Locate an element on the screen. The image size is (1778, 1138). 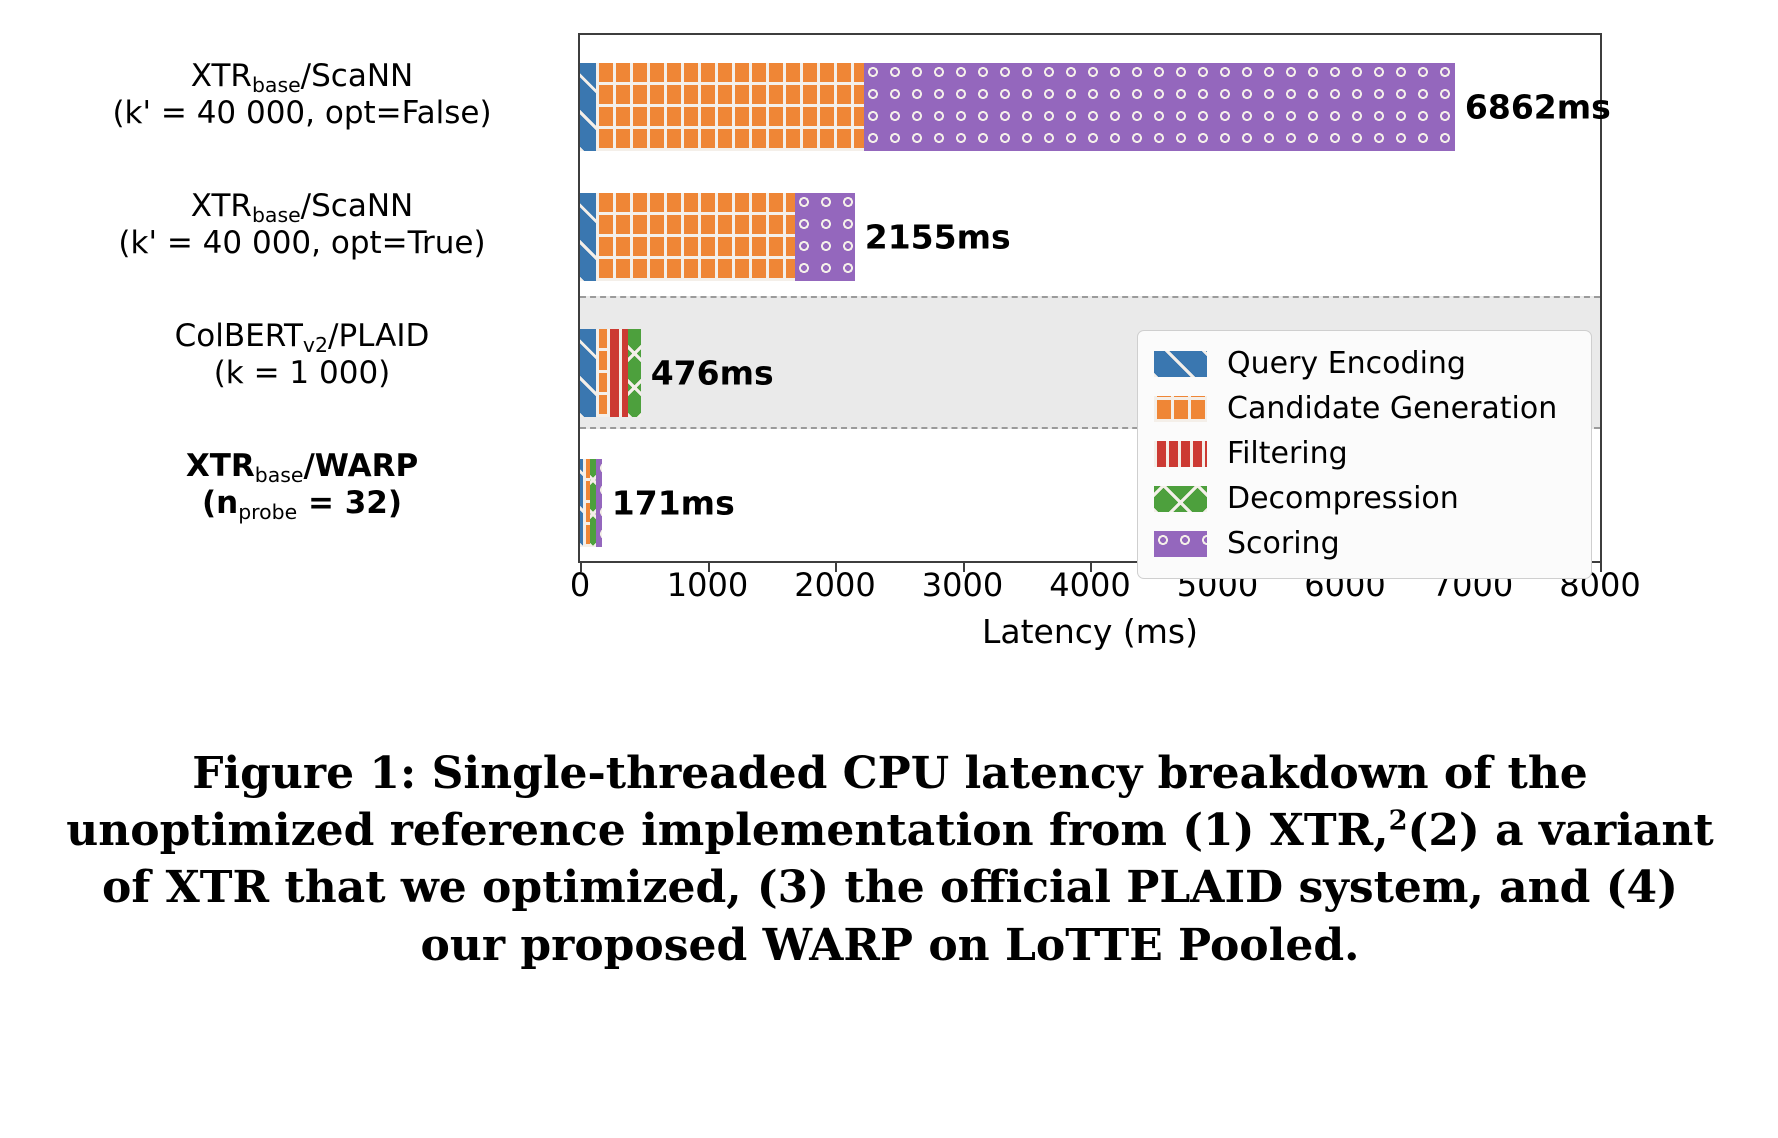
y-tick-label-1: XTRbase/ScaNN (k' = 40 000, opt=True) is located at coordinates (302, 224).